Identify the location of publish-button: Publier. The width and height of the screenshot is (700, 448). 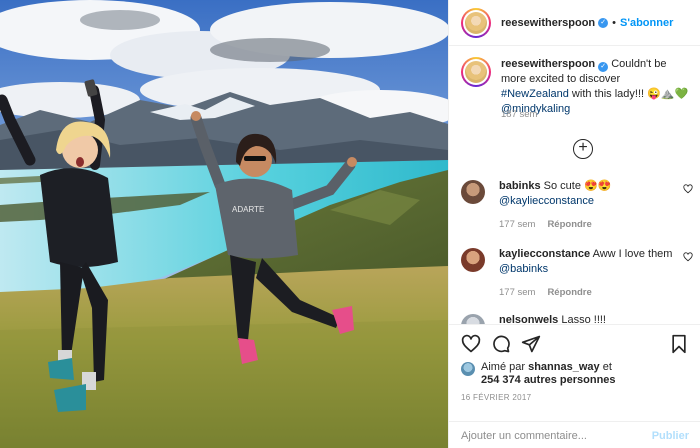
(670, 436).